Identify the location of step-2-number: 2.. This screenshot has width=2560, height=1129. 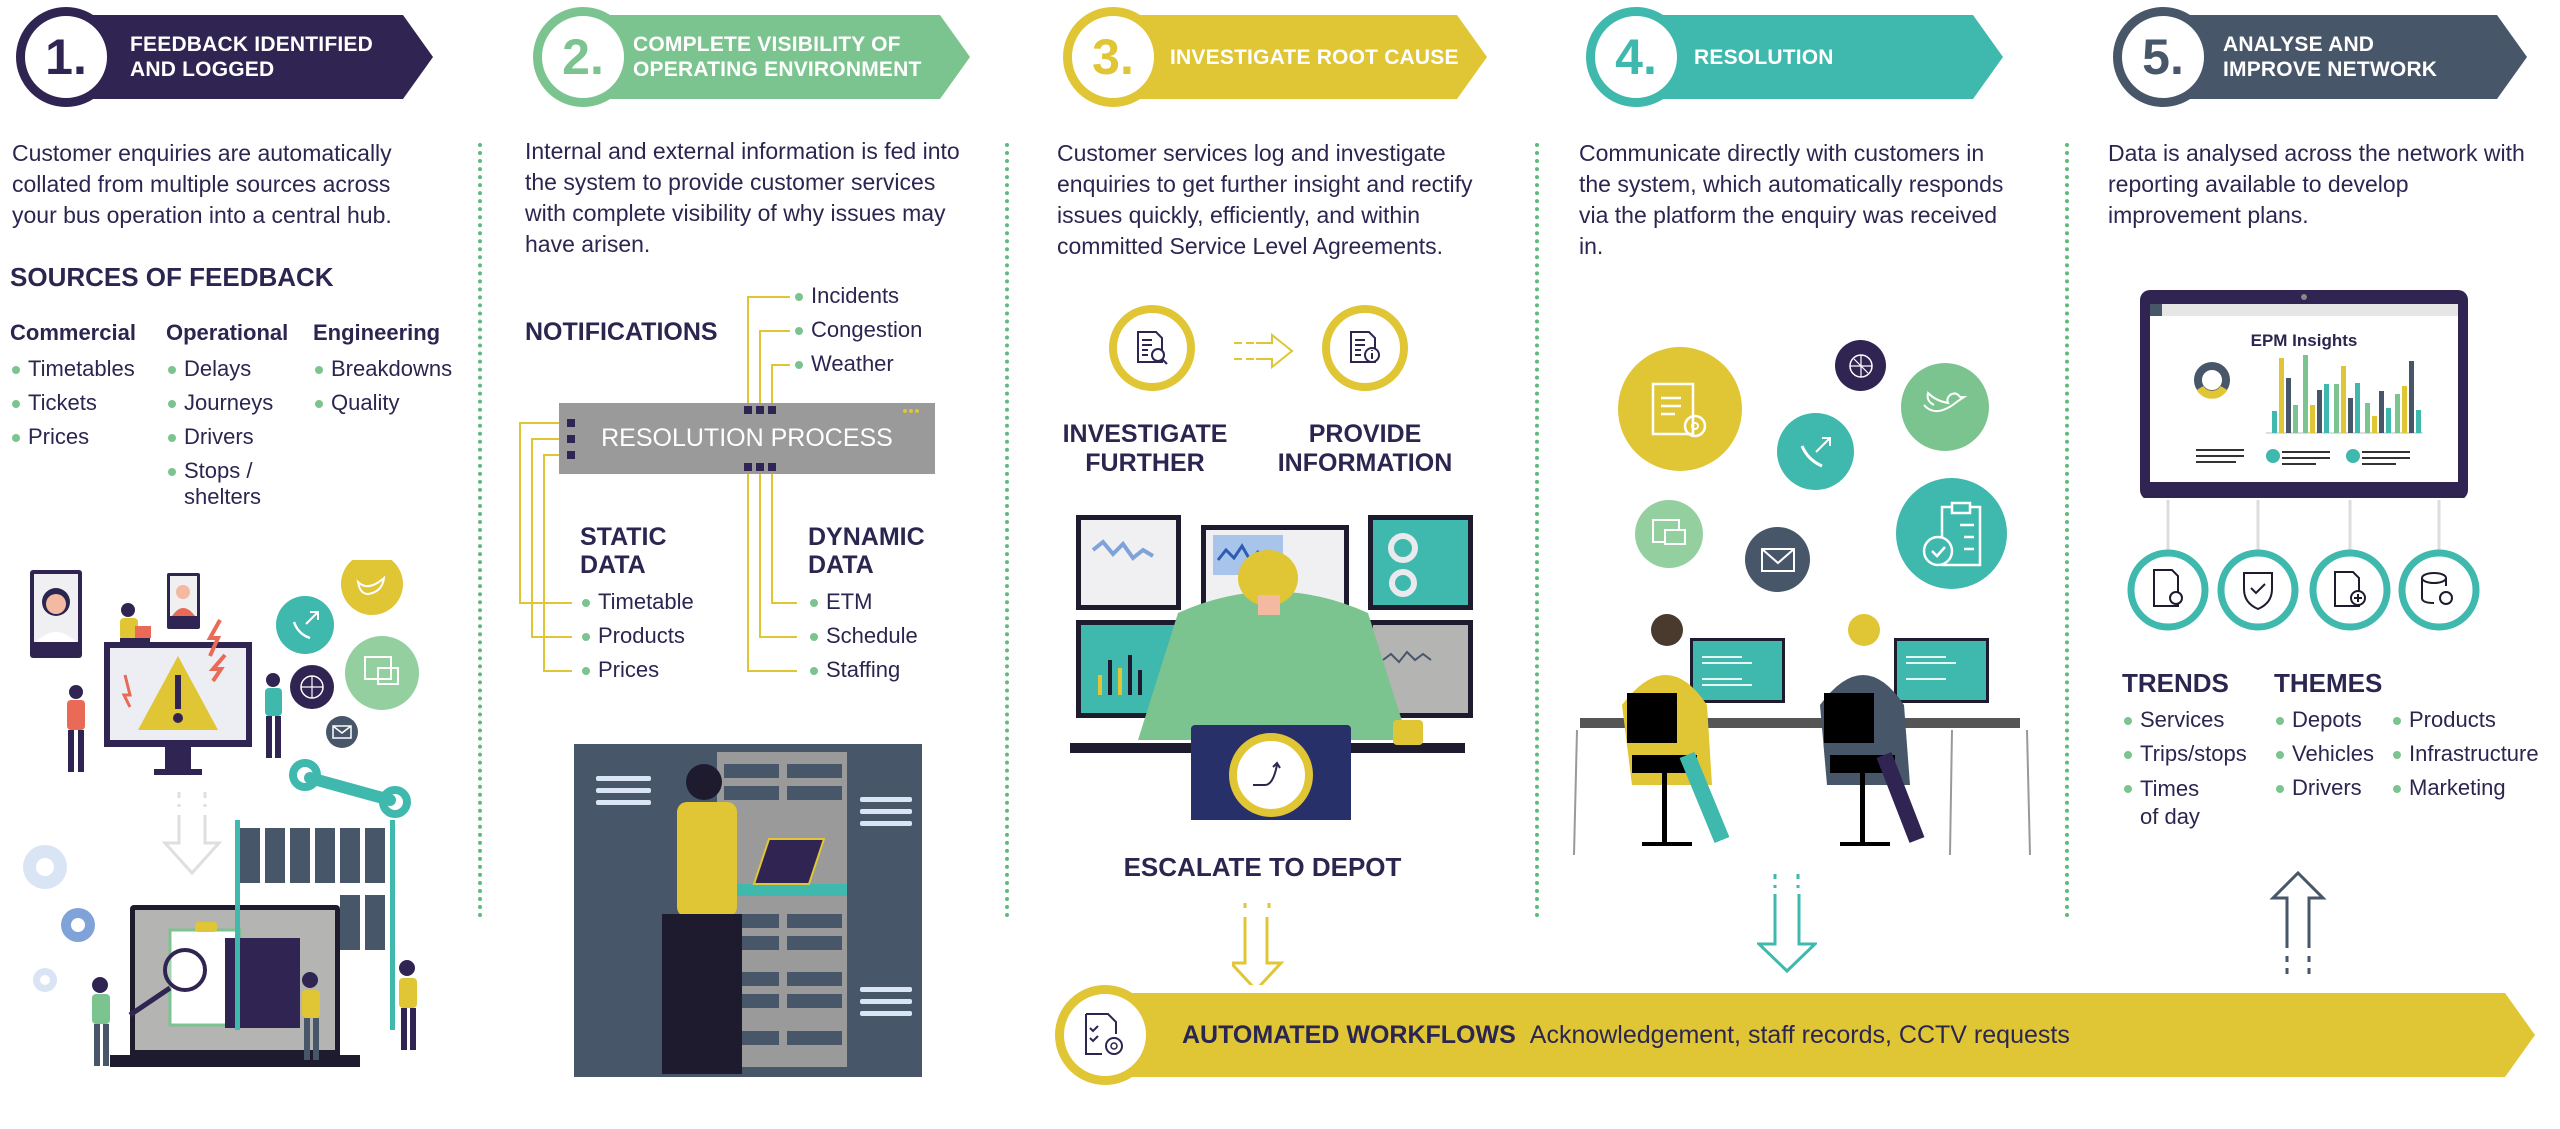
(583, 57).